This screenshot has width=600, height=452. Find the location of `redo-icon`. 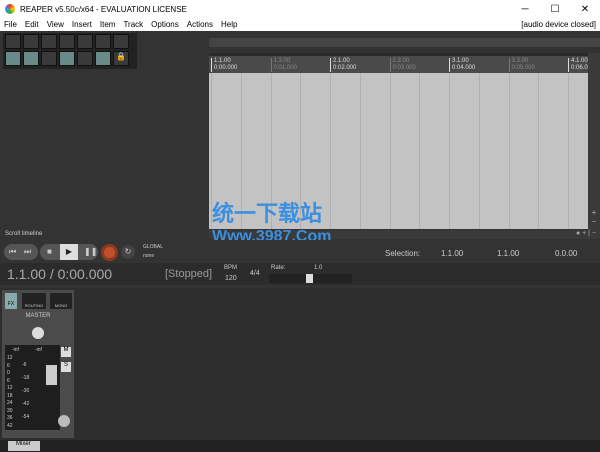

redo-icon is located at coordinates (103, 41).